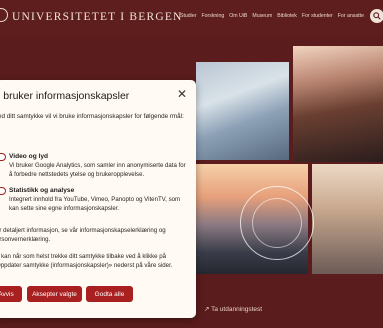 The width and height of the screenshot is (383, 328). Describe the element at coordinates (109, 294) in the screenshot. I see `accept-all-button: Godta alle` at that location.